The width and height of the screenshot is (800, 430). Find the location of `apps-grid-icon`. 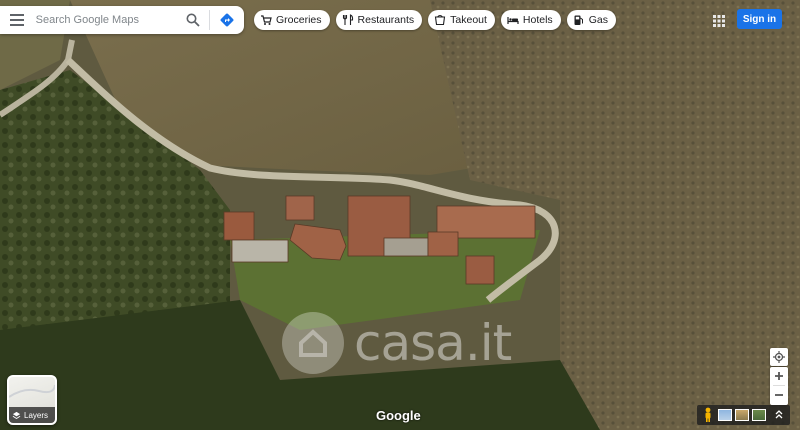

apps-grid-icon is located at coordinates (719, 21).